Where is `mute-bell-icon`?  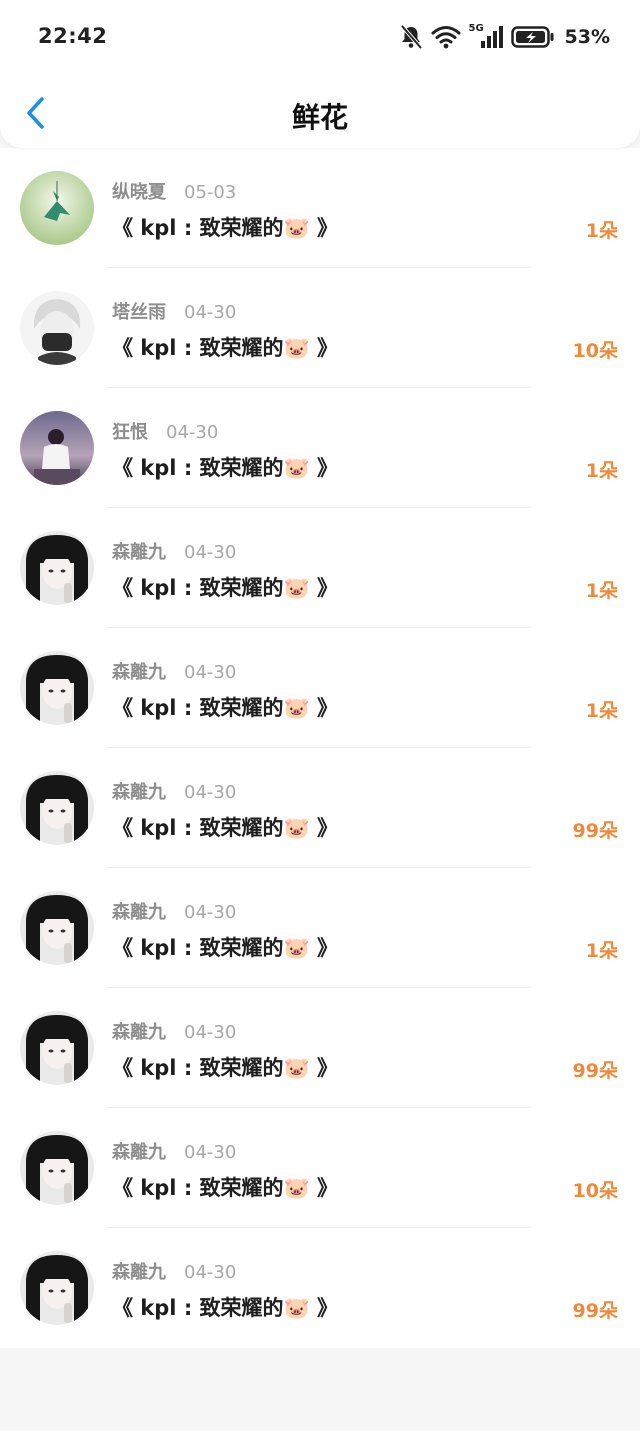
mute-bell-icon is located at coordinates (411, 37).